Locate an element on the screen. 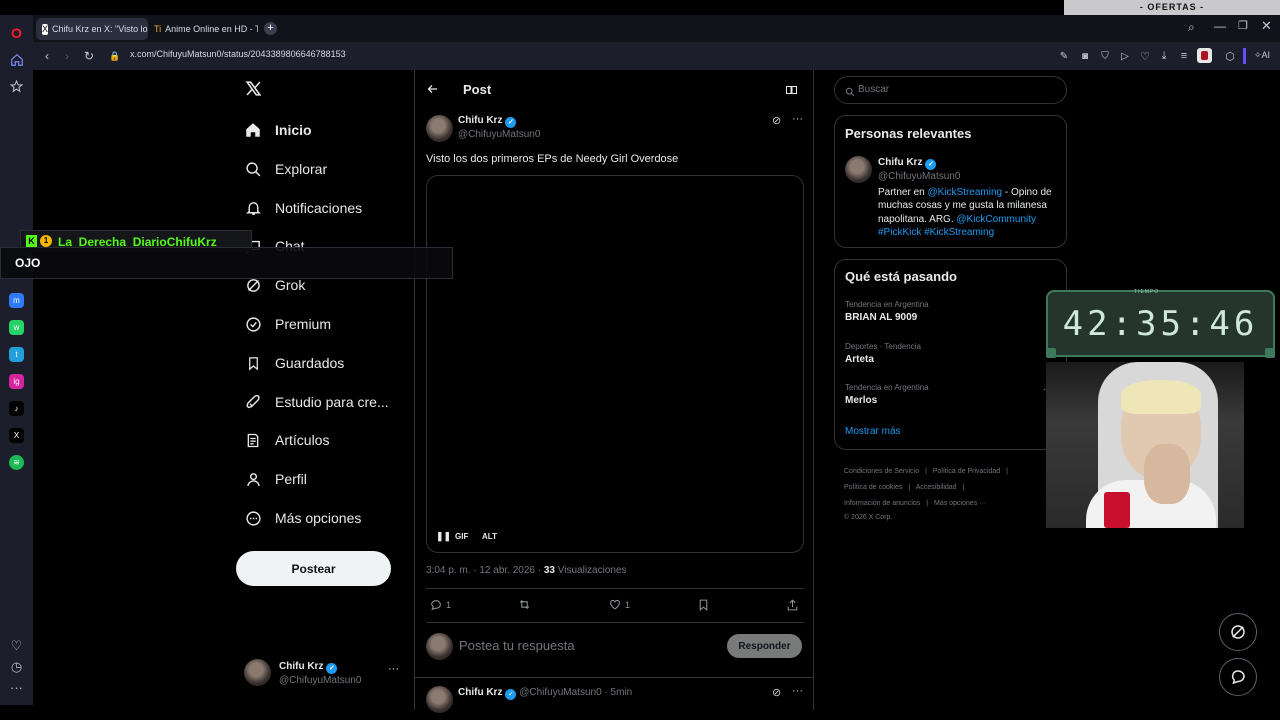  tiktok-icon: ♪ is located at coordinates (16, 408).